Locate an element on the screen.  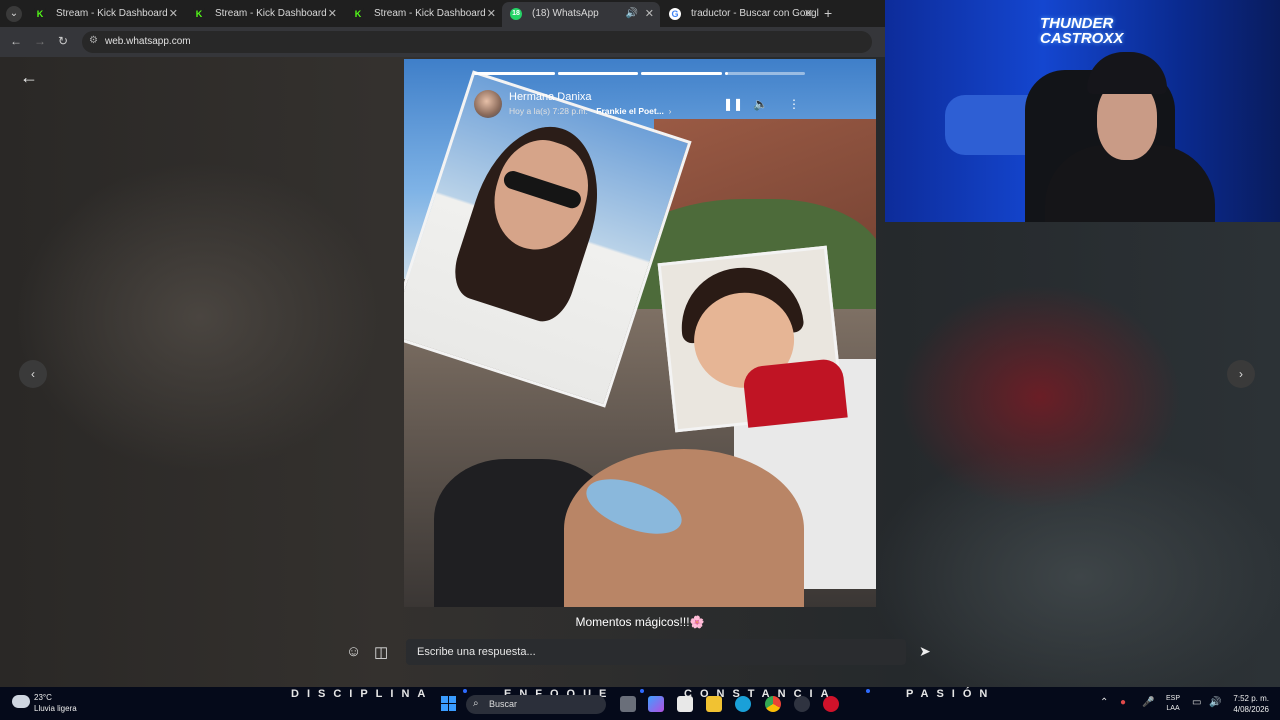
copilot-icon is located at coordinates (656, 704).